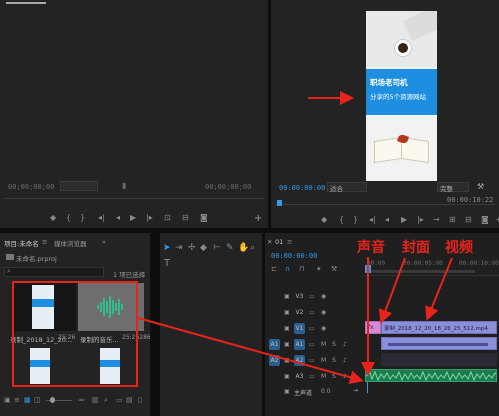  Describe the element at coordinates (355, 220) in the screenshot. I see `prog-go-in-icon: }` at that location.